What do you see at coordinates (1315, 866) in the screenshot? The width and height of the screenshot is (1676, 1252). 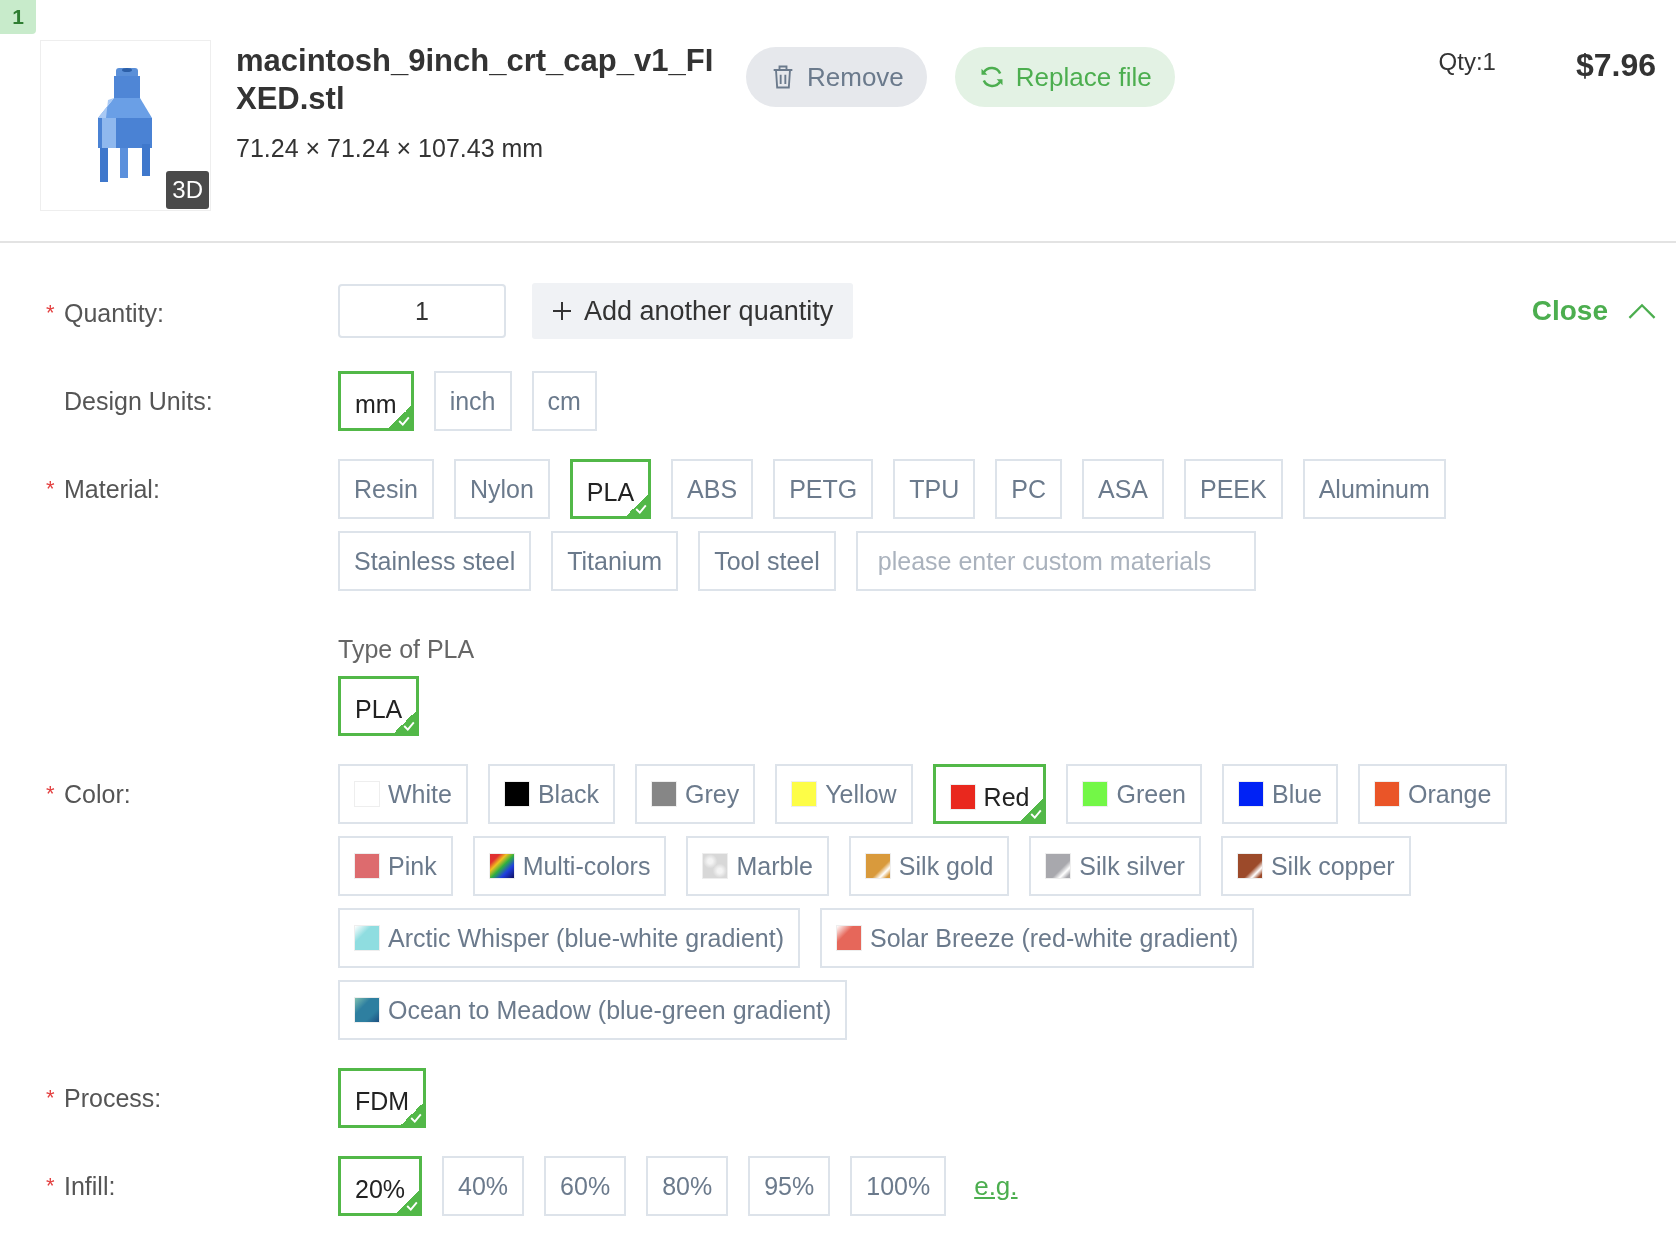 I see `color-option: Silk copper` at bounding box center [1315, 866].